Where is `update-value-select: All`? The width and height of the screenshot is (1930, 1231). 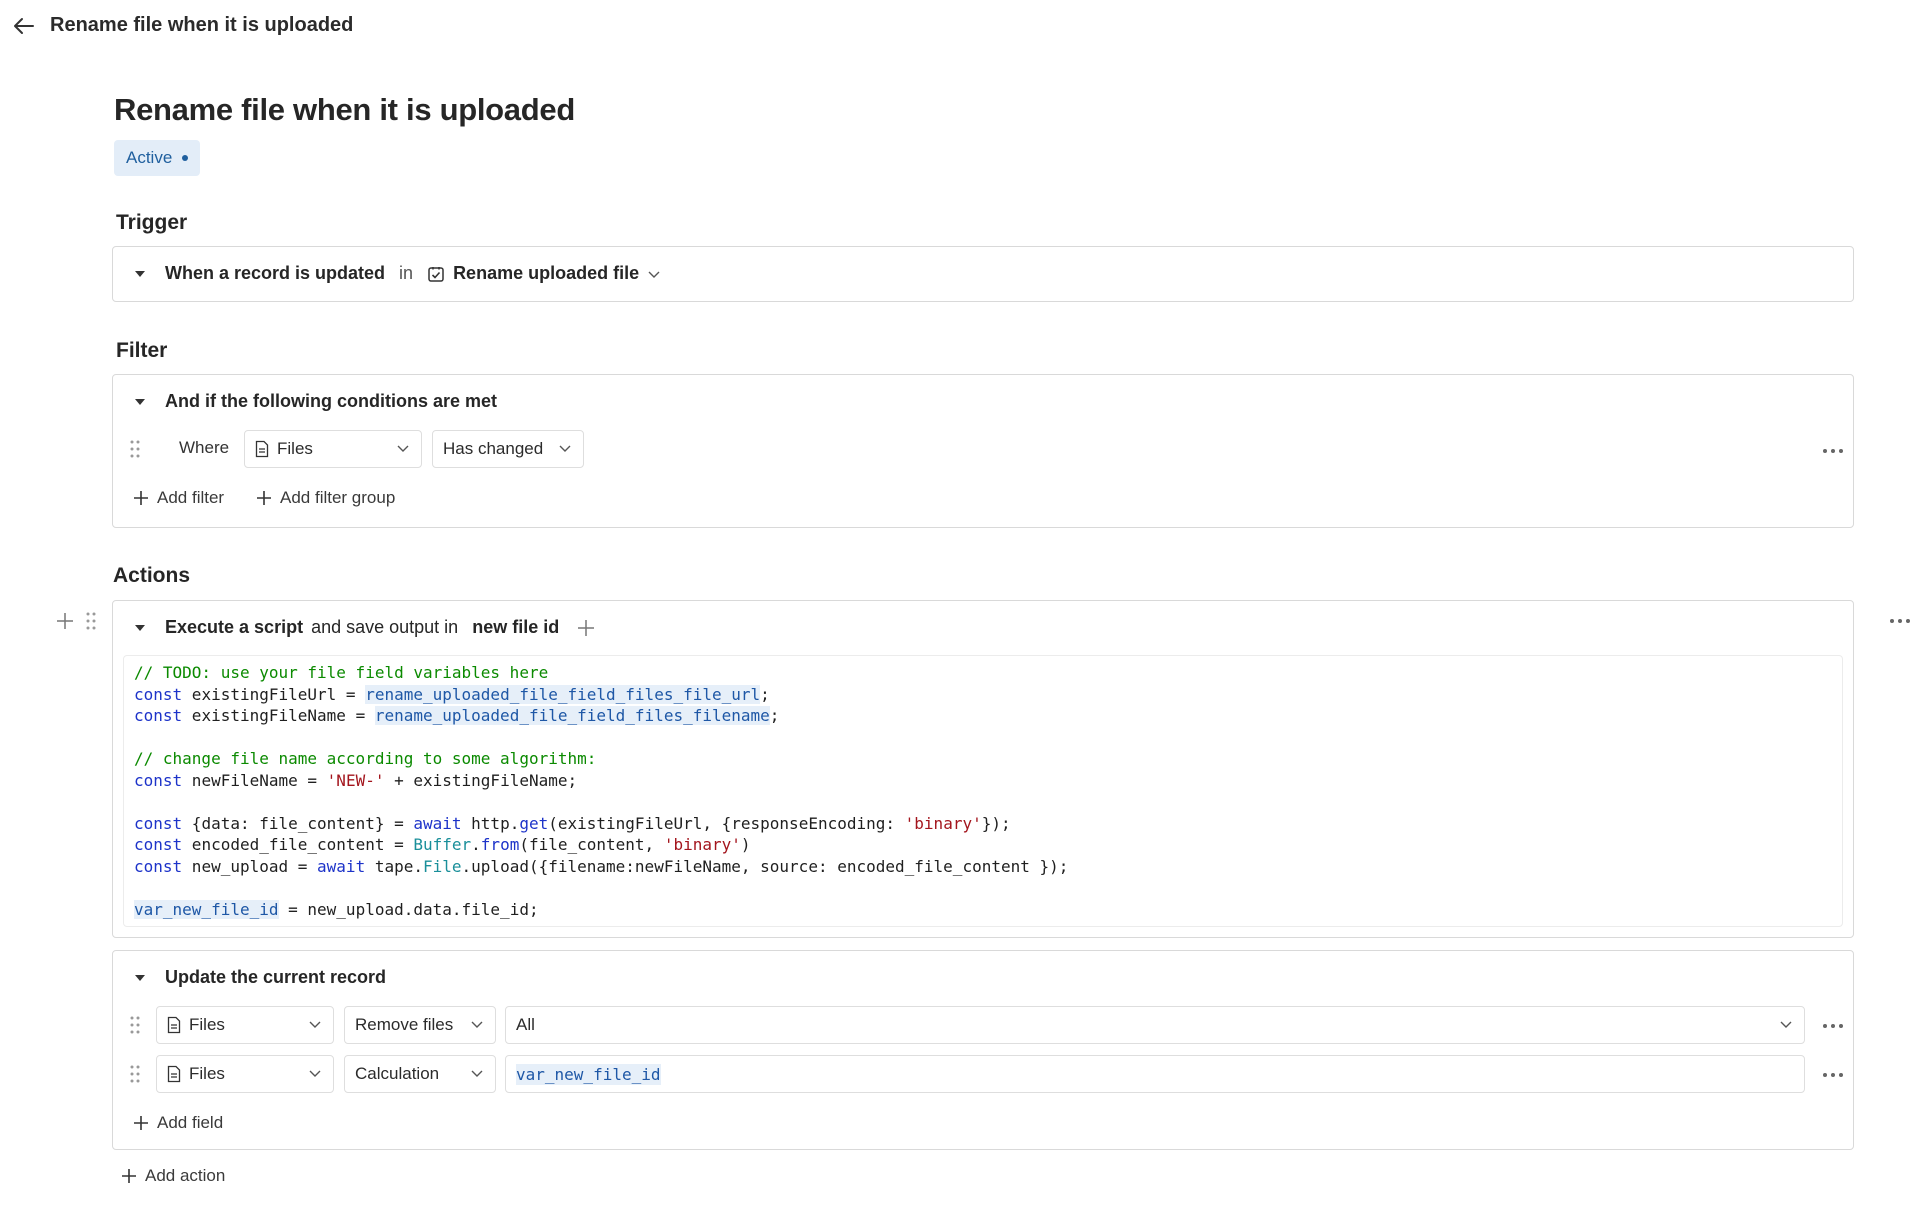
update-value-select: All is located at coordinates (1155, 1025).